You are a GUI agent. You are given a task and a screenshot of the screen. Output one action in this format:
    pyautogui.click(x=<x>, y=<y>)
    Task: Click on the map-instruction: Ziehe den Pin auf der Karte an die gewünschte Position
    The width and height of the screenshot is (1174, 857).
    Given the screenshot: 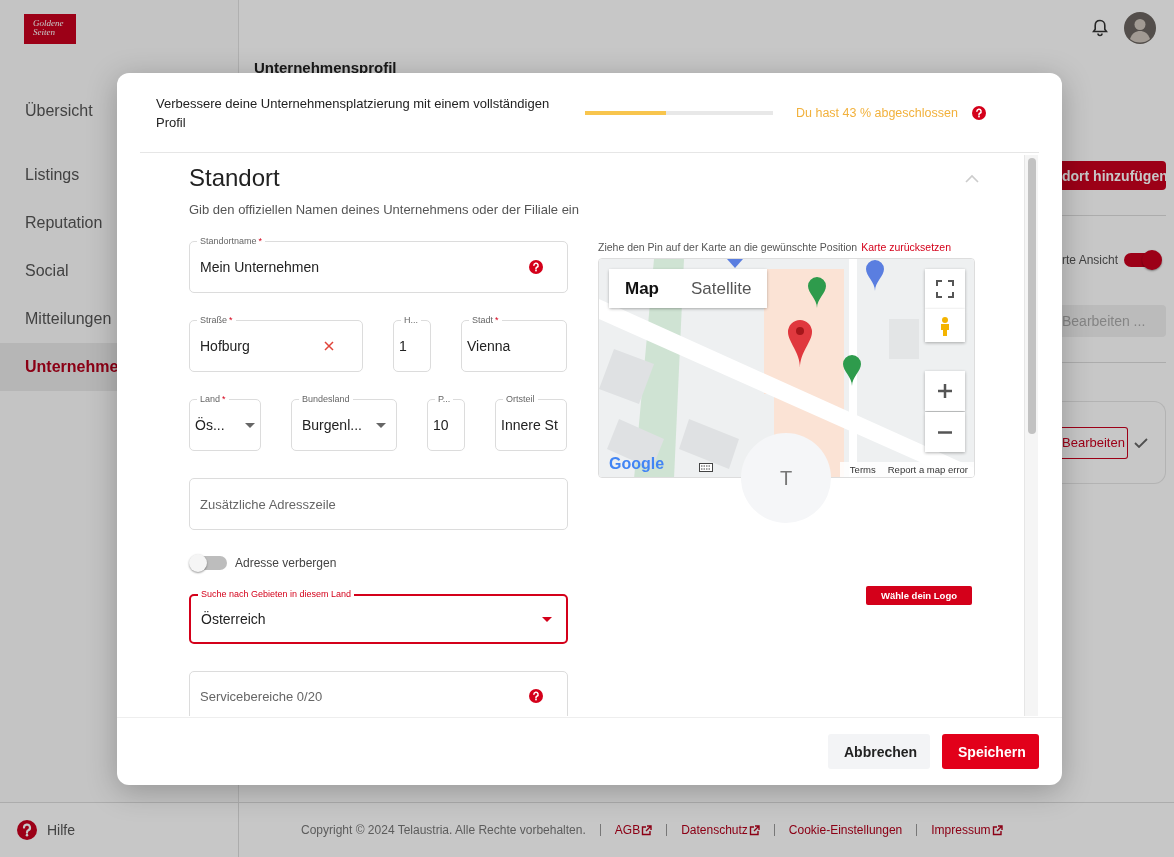 What is the action you would take?
    pyautogui.click(x=728, y=247)
    